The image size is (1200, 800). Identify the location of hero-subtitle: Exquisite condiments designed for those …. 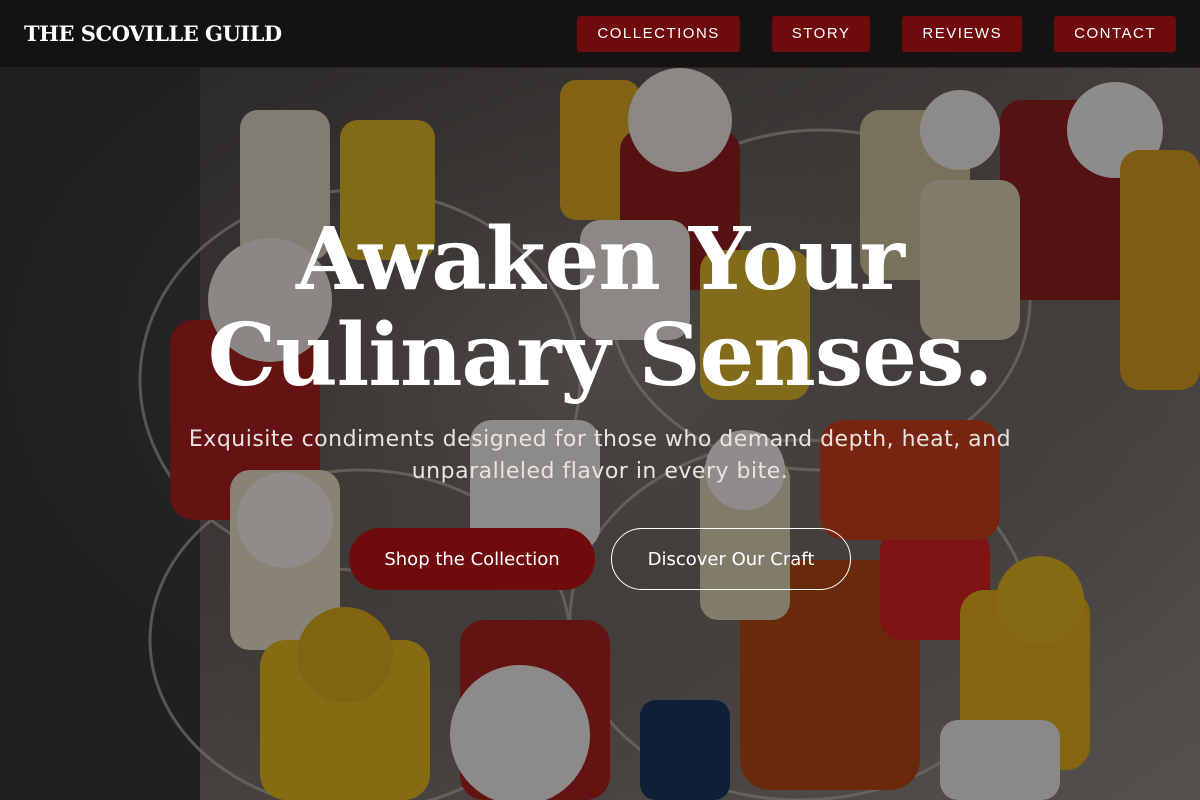
(600, 455).